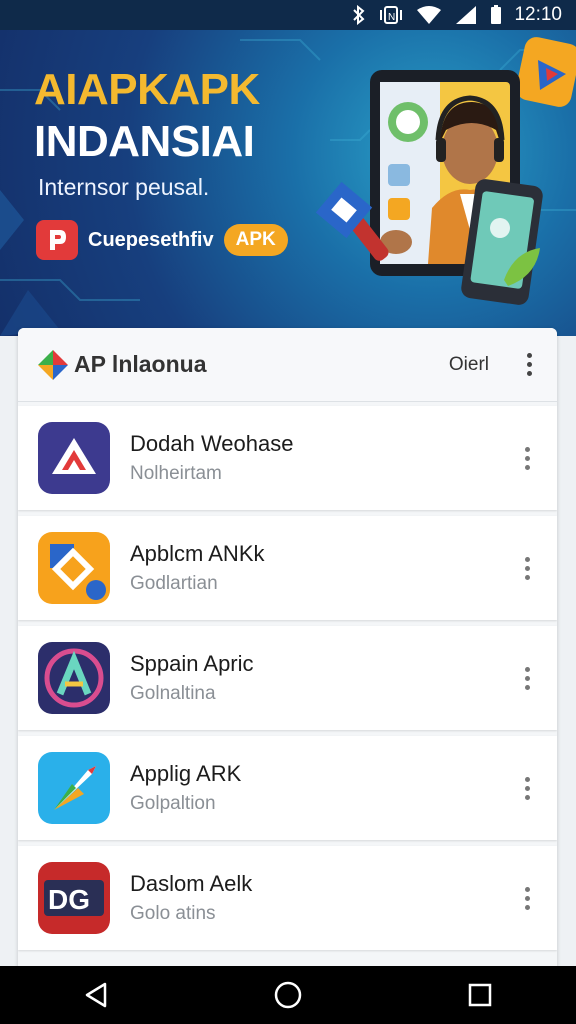  I want to click on vibrate-icon: N, so click(391, 15).